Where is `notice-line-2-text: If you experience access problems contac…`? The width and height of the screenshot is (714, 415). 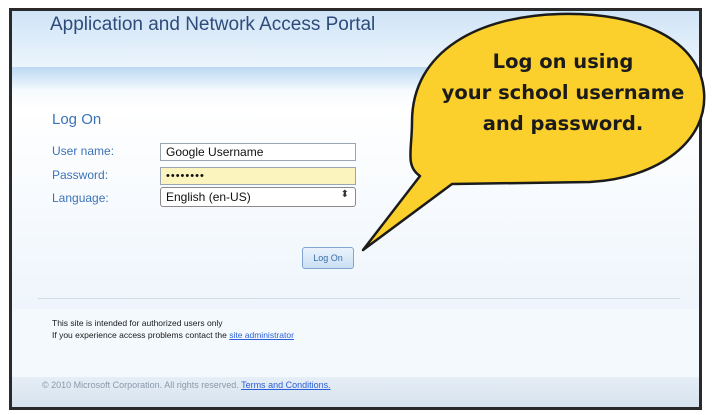 notice-line-2-text: If you experience access problems contac… is located at coordinates (141, 335).